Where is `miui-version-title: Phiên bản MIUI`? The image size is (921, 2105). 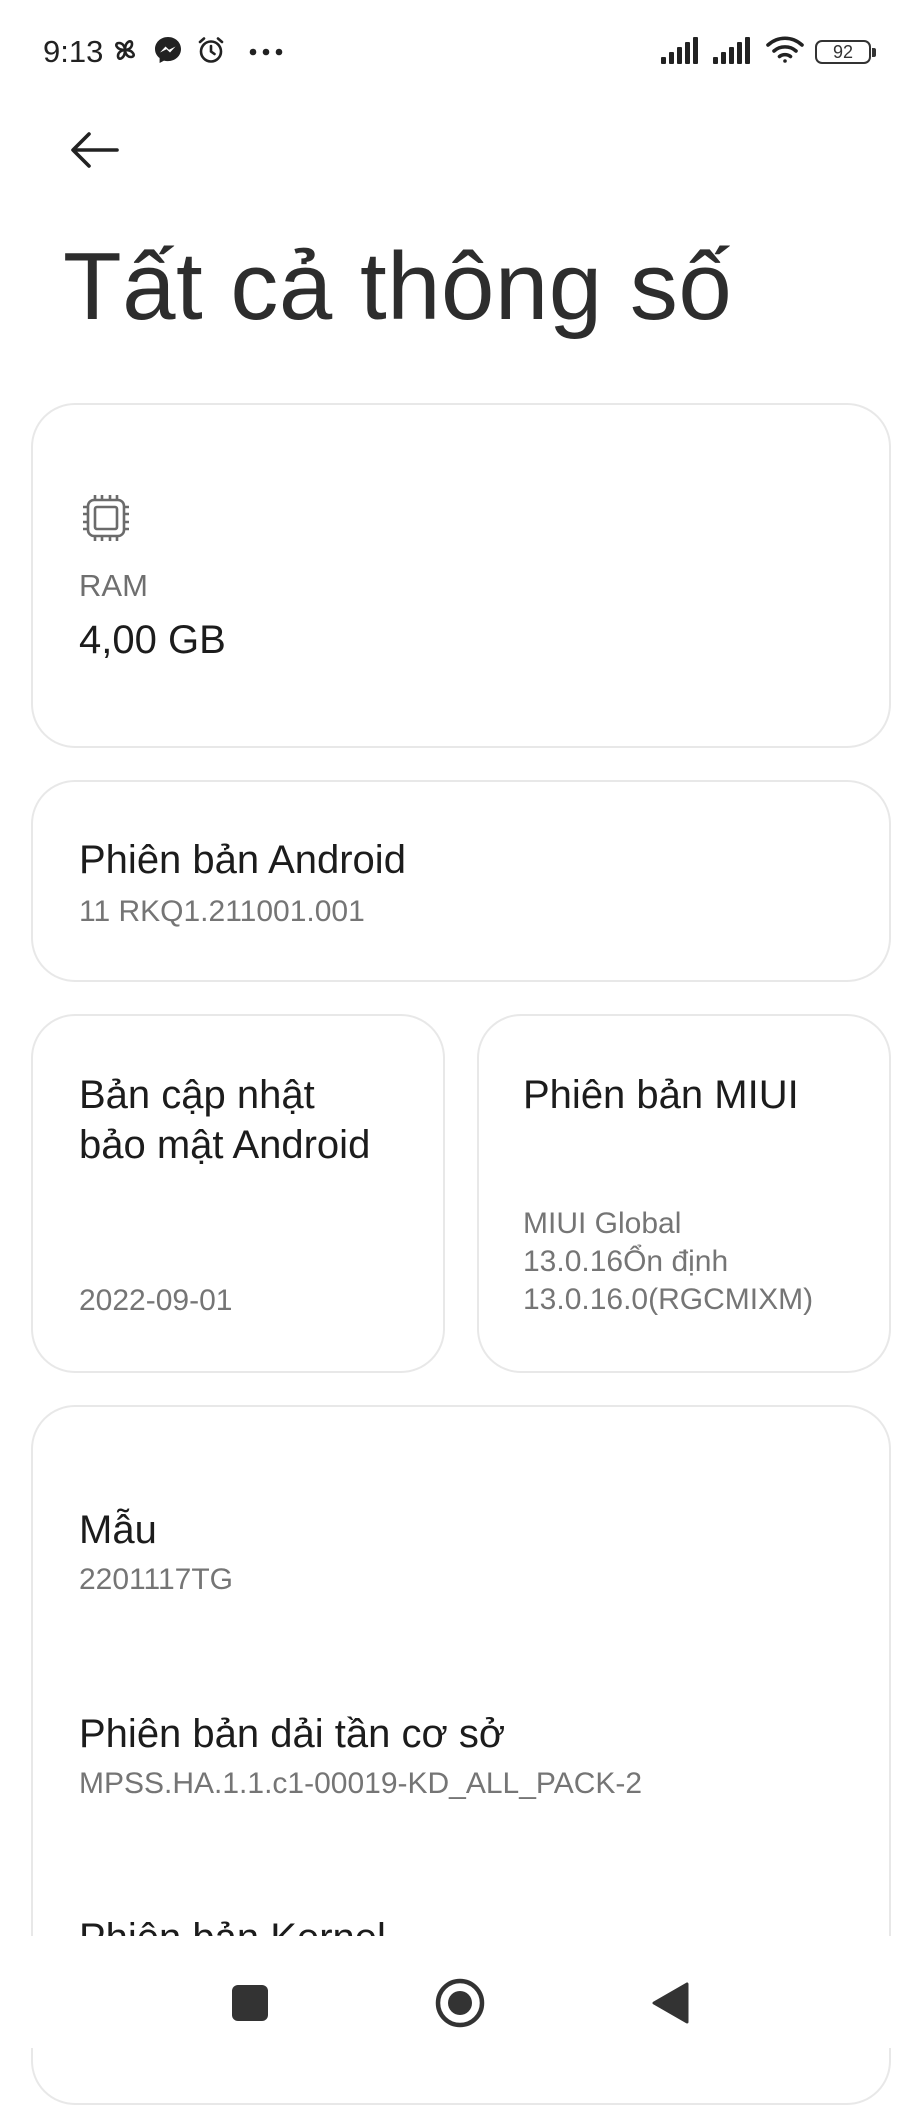
miui-version-title: Phiên bản MIUI is located at coordinates (661, 1095).